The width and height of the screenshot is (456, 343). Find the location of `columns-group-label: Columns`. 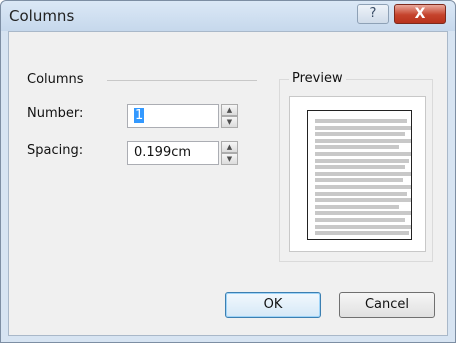

columns-group-label: Columns is located at coordinates (55, 79).